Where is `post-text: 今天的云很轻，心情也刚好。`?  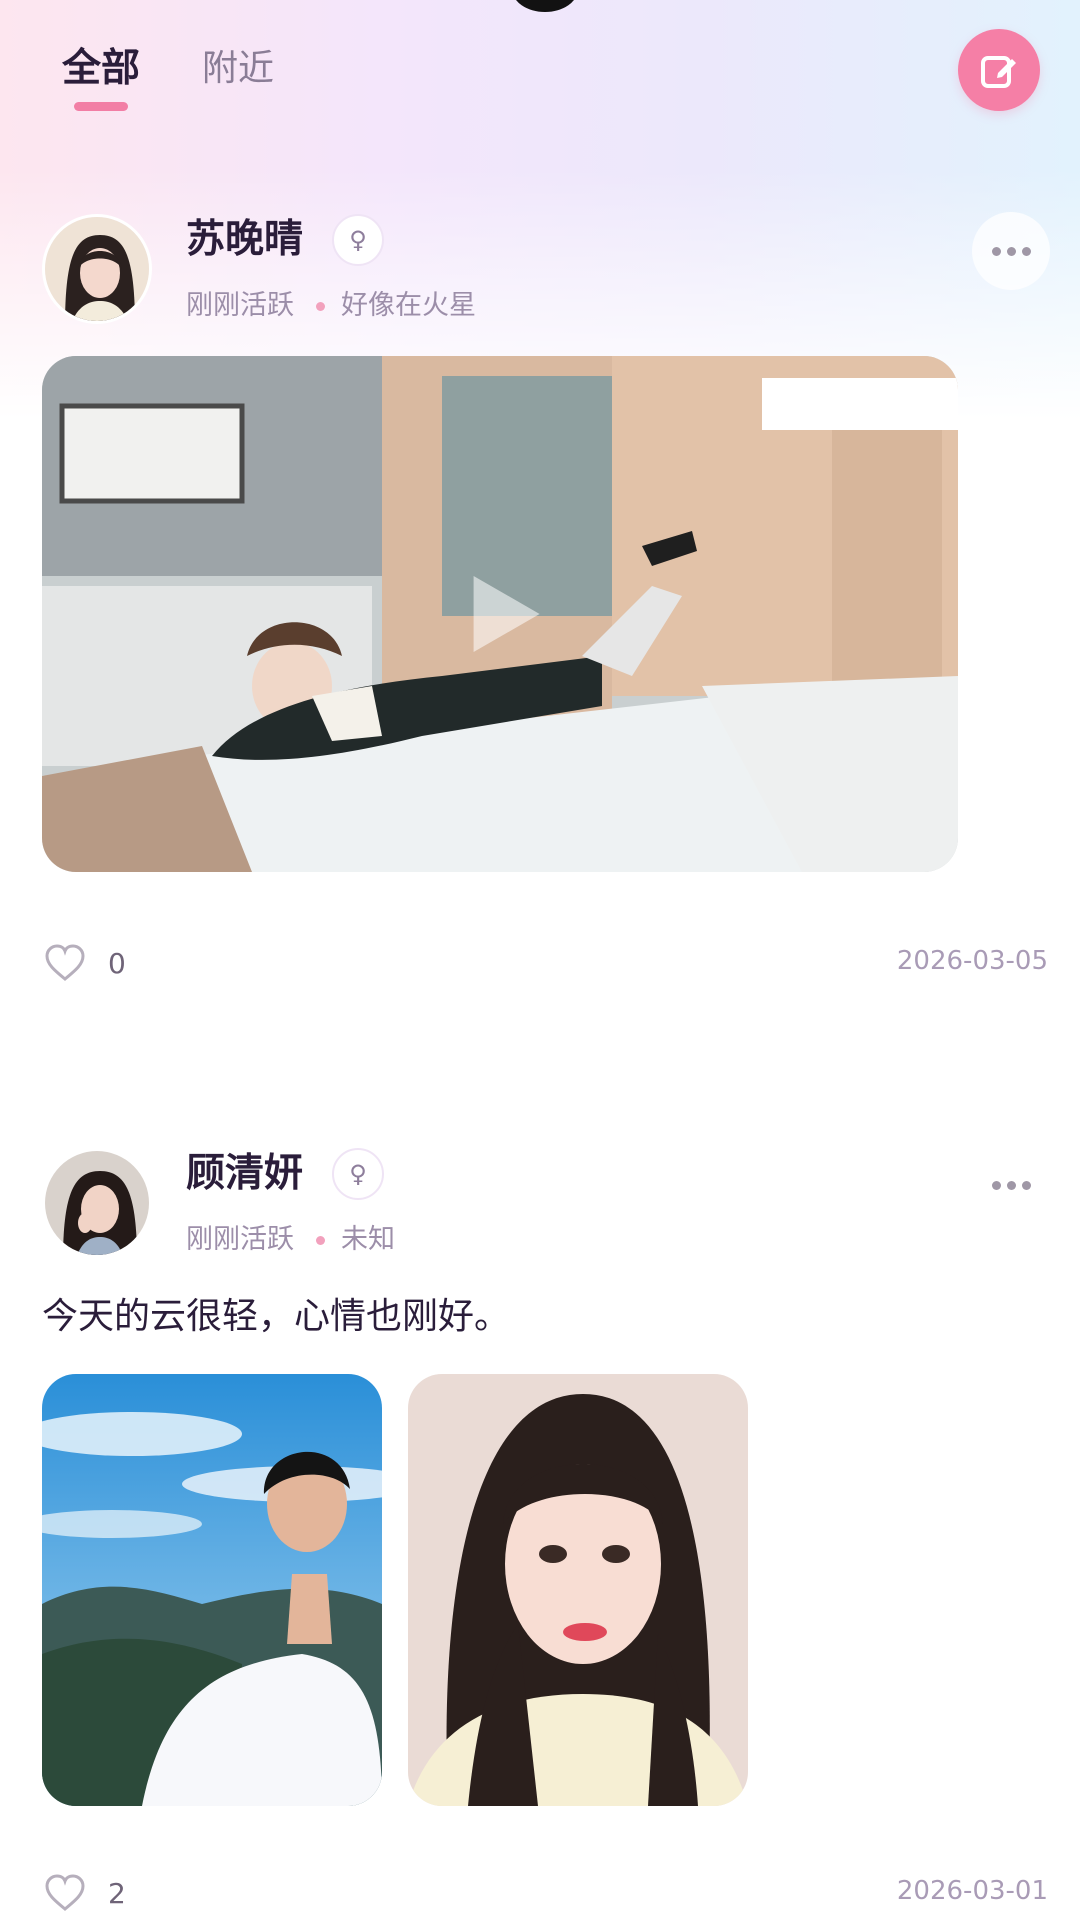 post-text: 今天的云很轻，心情也刚好。 is located at coordinates (276, 1316).